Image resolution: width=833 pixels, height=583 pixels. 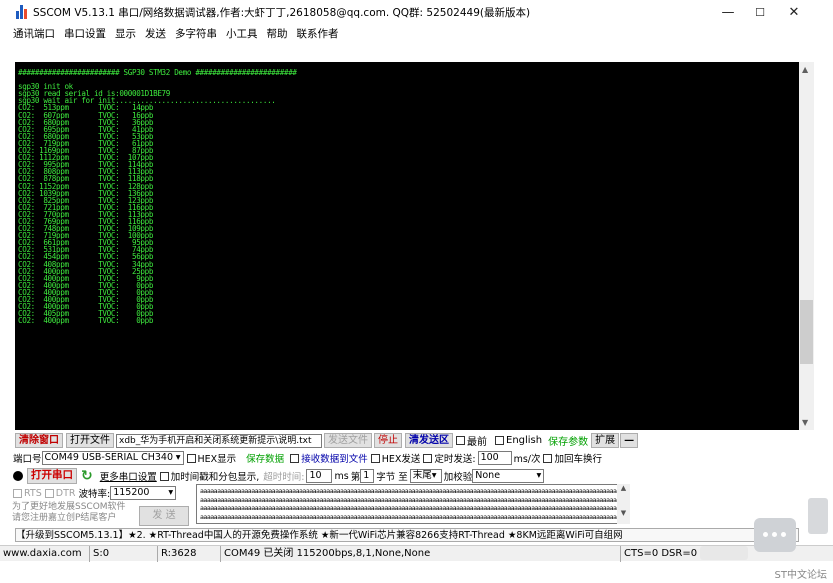 What do you see at coordinates (629, 440) in the screenshot?
I see `collapse-button: —` at bounding box center [629, 440].